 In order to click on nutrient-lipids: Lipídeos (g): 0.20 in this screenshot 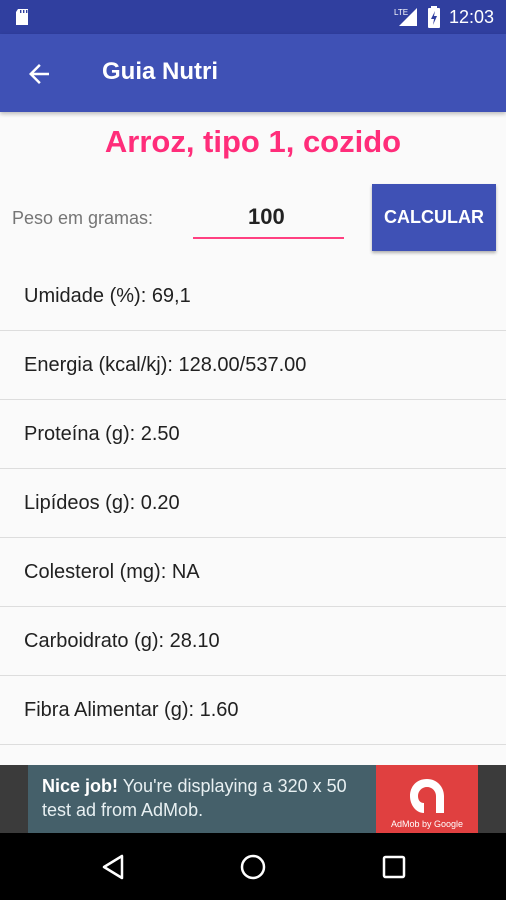, I will do `click(253, 503)`.